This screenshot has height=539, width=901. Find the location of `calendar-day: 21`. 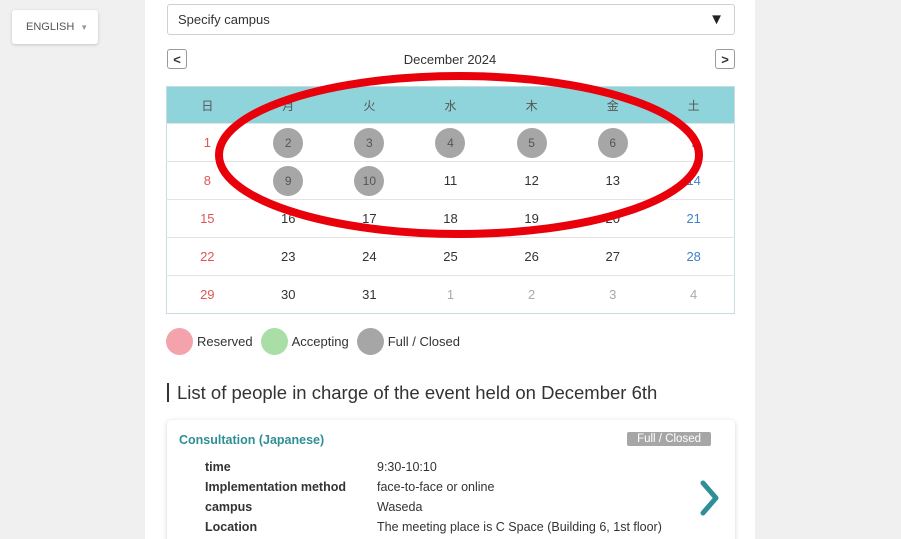

calendar-day: 21 is located at coordinates (694, 218).